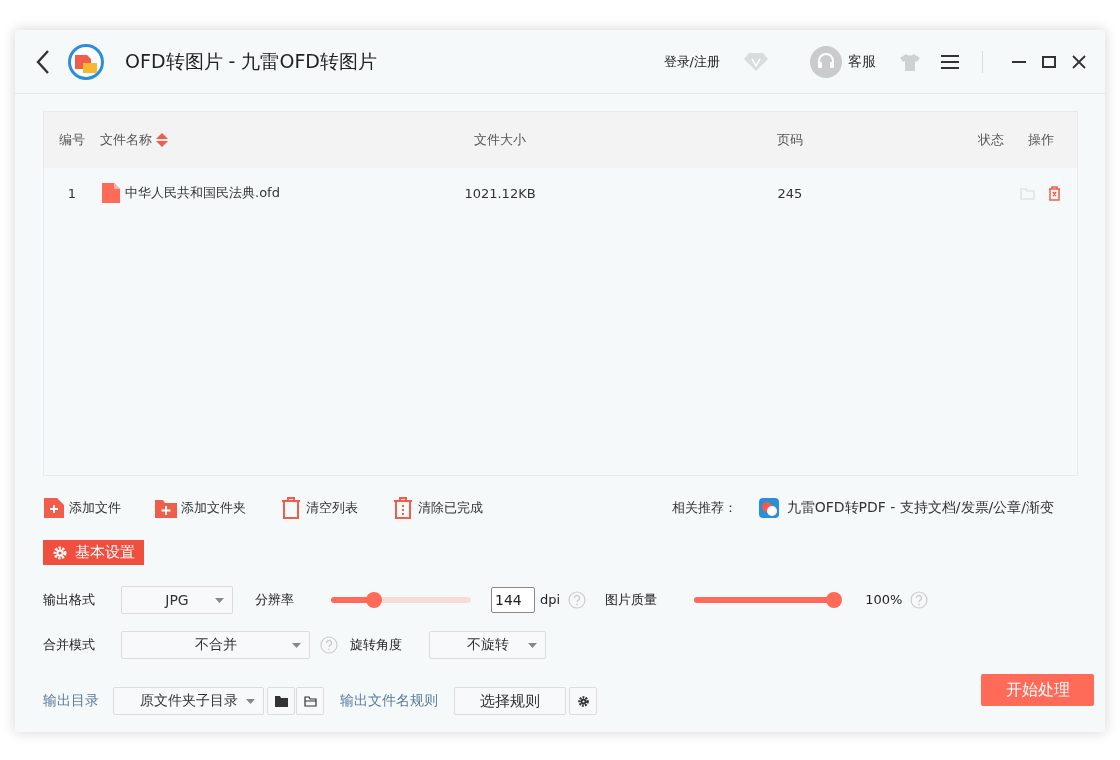  I want to click on table-cell: 1, so click(72, 193).